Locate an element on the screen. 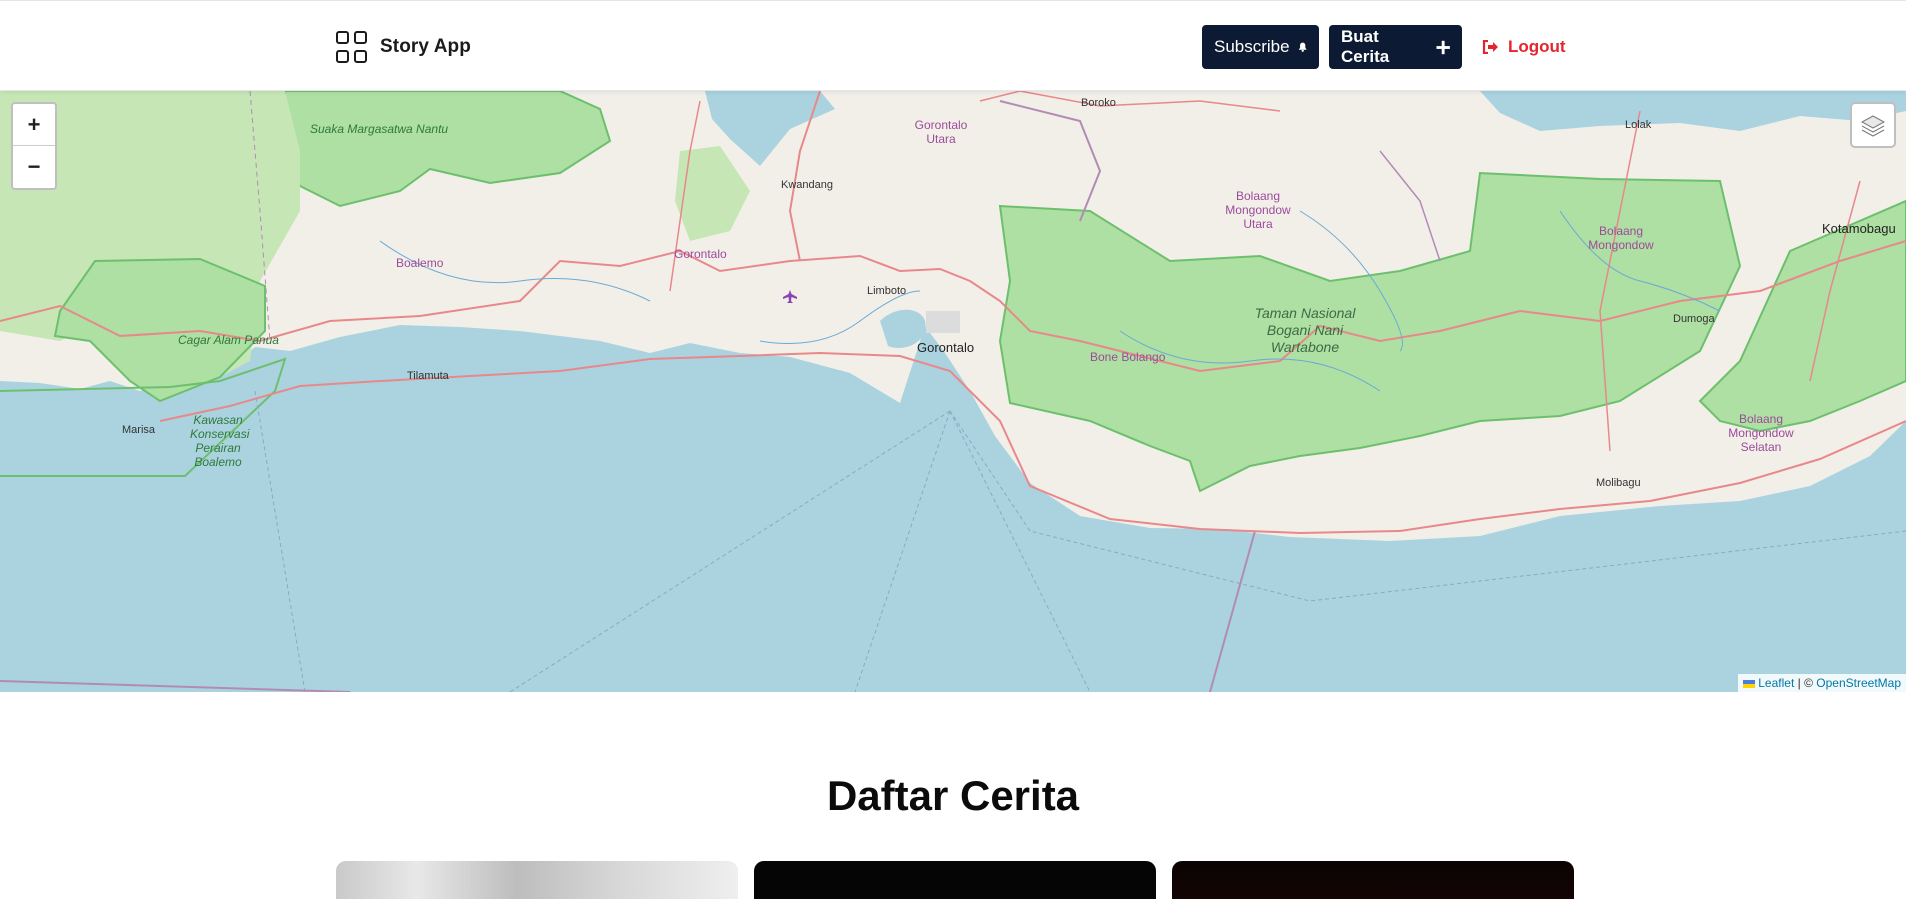 The height and width of the screenshot is (899, 1906). grid-icon is located at coordinates (352, 47).